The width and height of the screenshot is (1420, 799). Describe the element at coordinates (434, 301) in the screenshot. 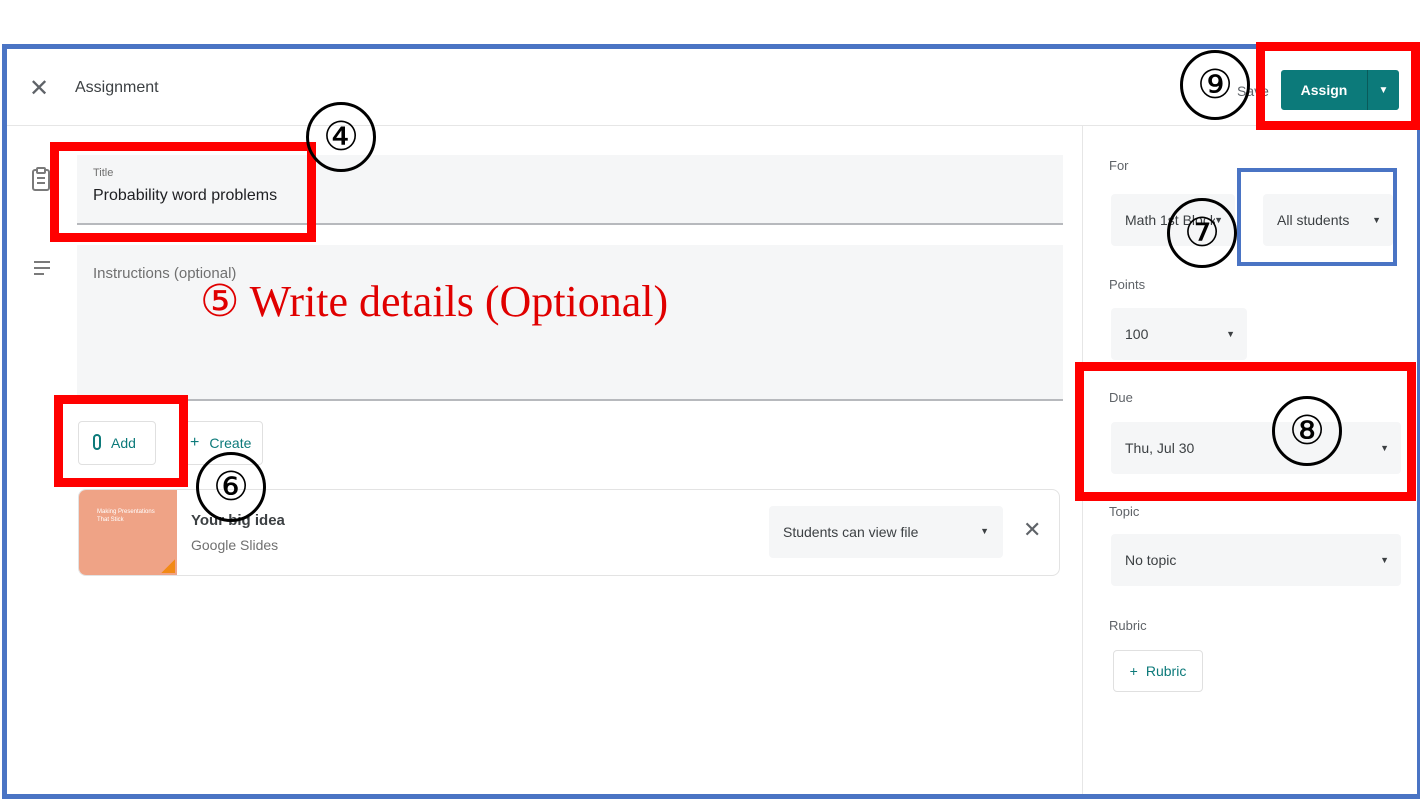

I see `step-5-annotation: ⑤ Write details (Optional)` at that location.